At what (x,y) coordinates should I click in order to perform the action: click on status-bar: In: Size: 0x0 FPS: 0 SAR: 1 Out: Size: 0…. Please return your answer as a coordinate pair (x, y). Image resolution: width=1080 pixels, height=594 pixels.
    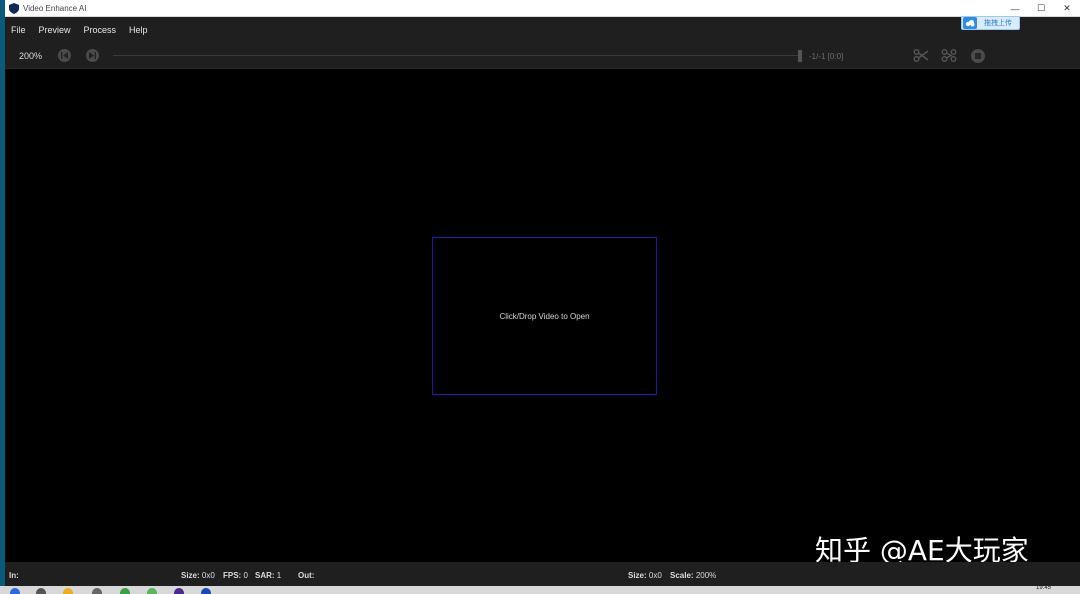
    Looking at the image, I should click on (542, 574).